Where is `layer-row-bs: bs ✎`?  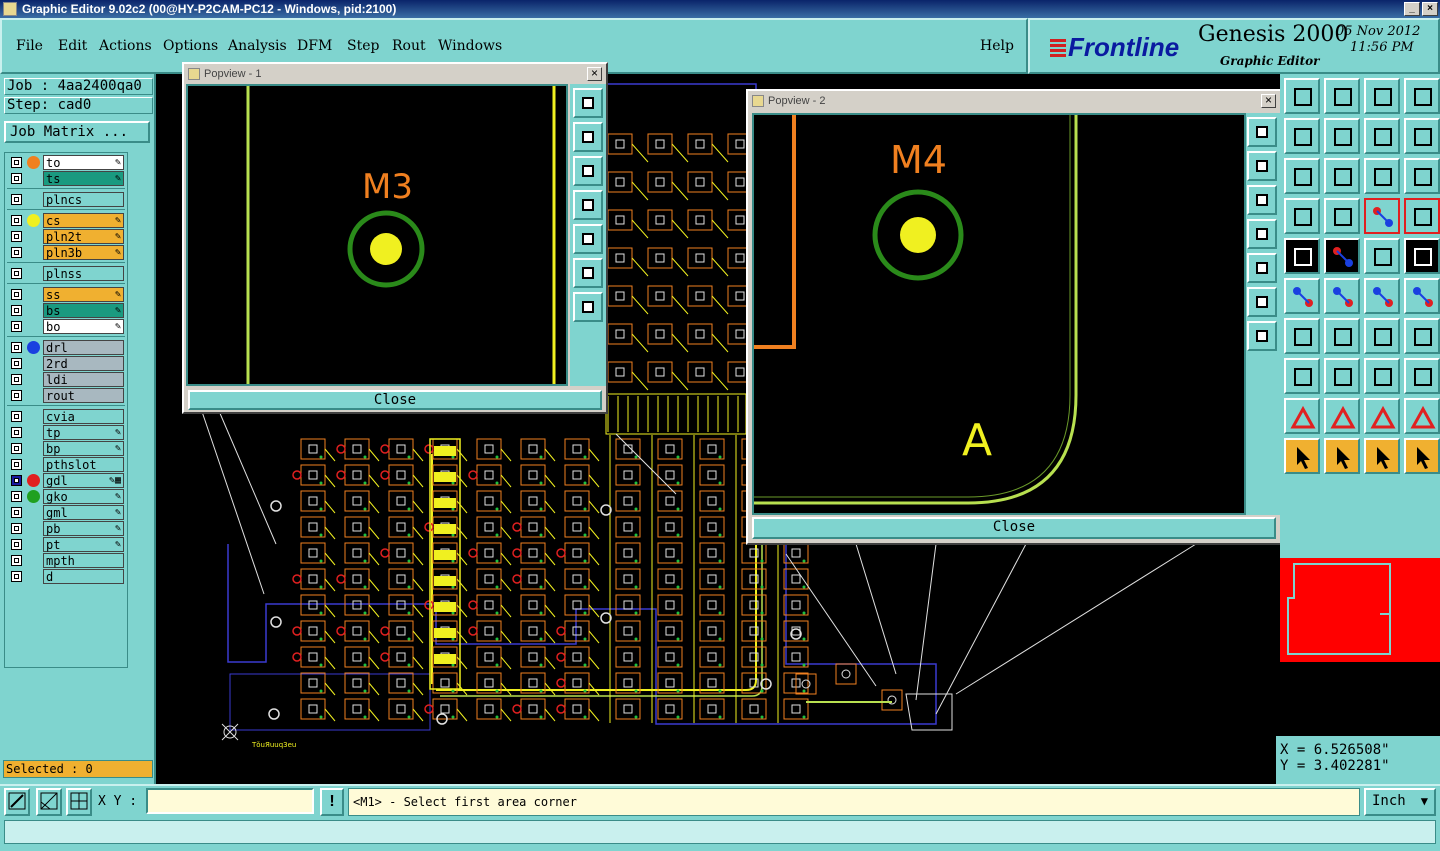
layer-row-bs: bs ✎ is located at coordinates (67, 310).